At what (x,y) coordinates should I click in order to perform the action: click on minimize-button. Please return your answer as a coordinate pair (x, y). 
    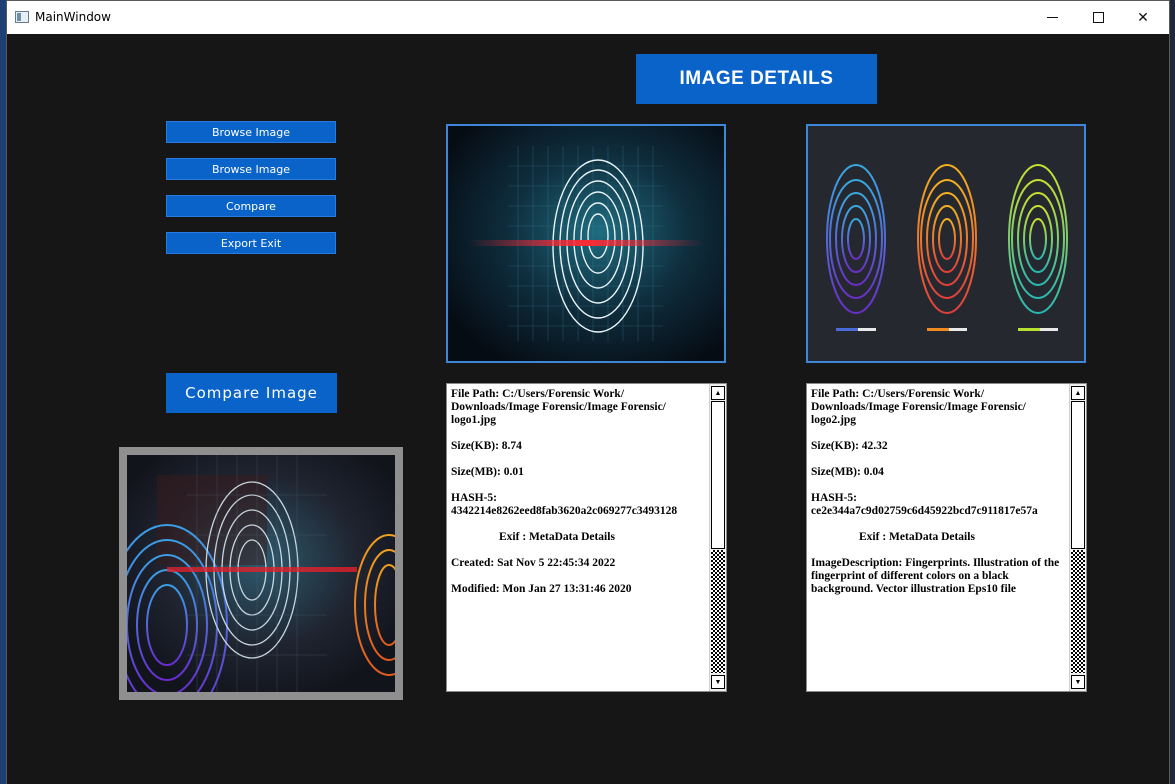
    Looking at the image, I should click on (1052, 17).